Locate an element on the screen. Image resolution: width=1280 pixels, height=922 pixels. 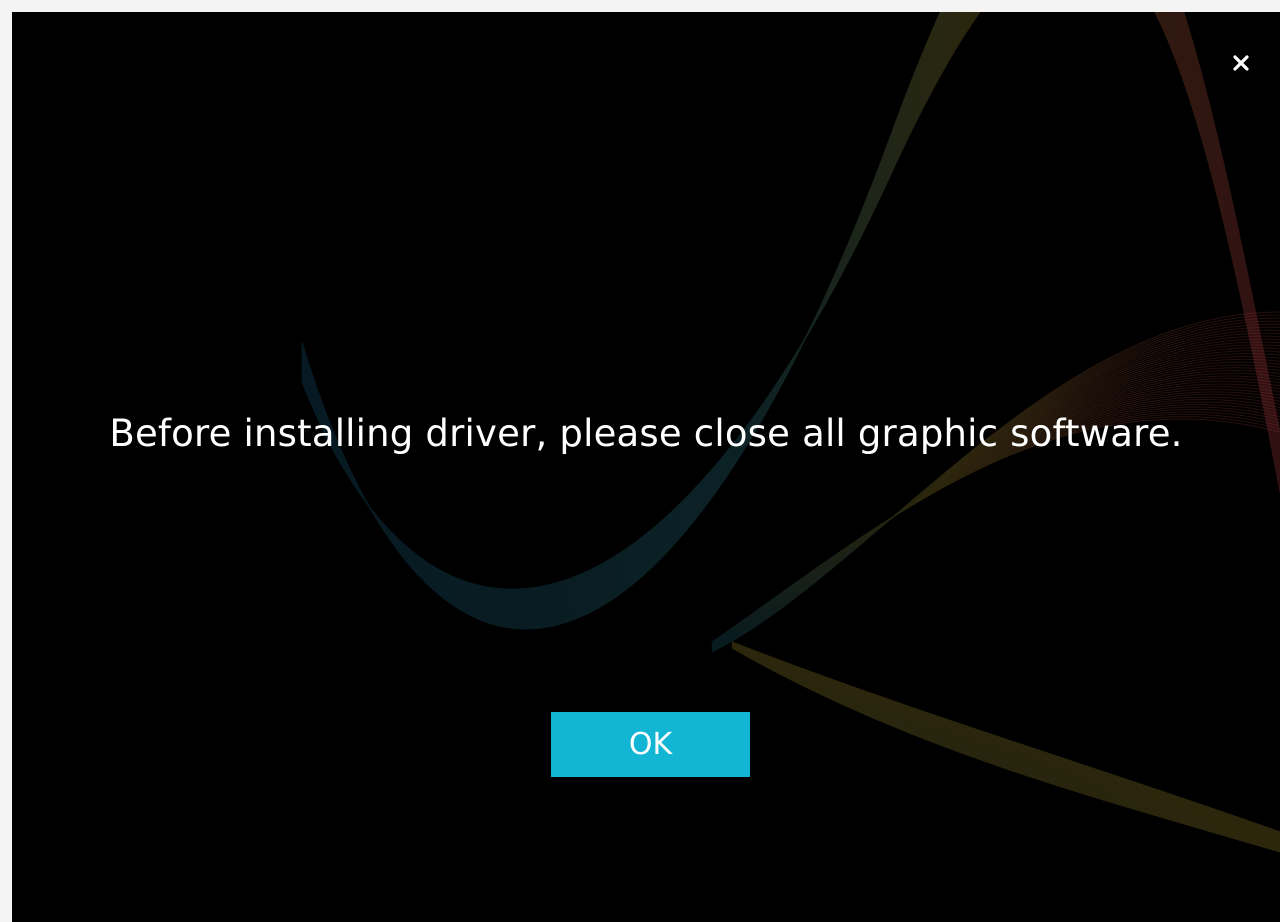
ok-button: OK is located at coordinates (650, 744).